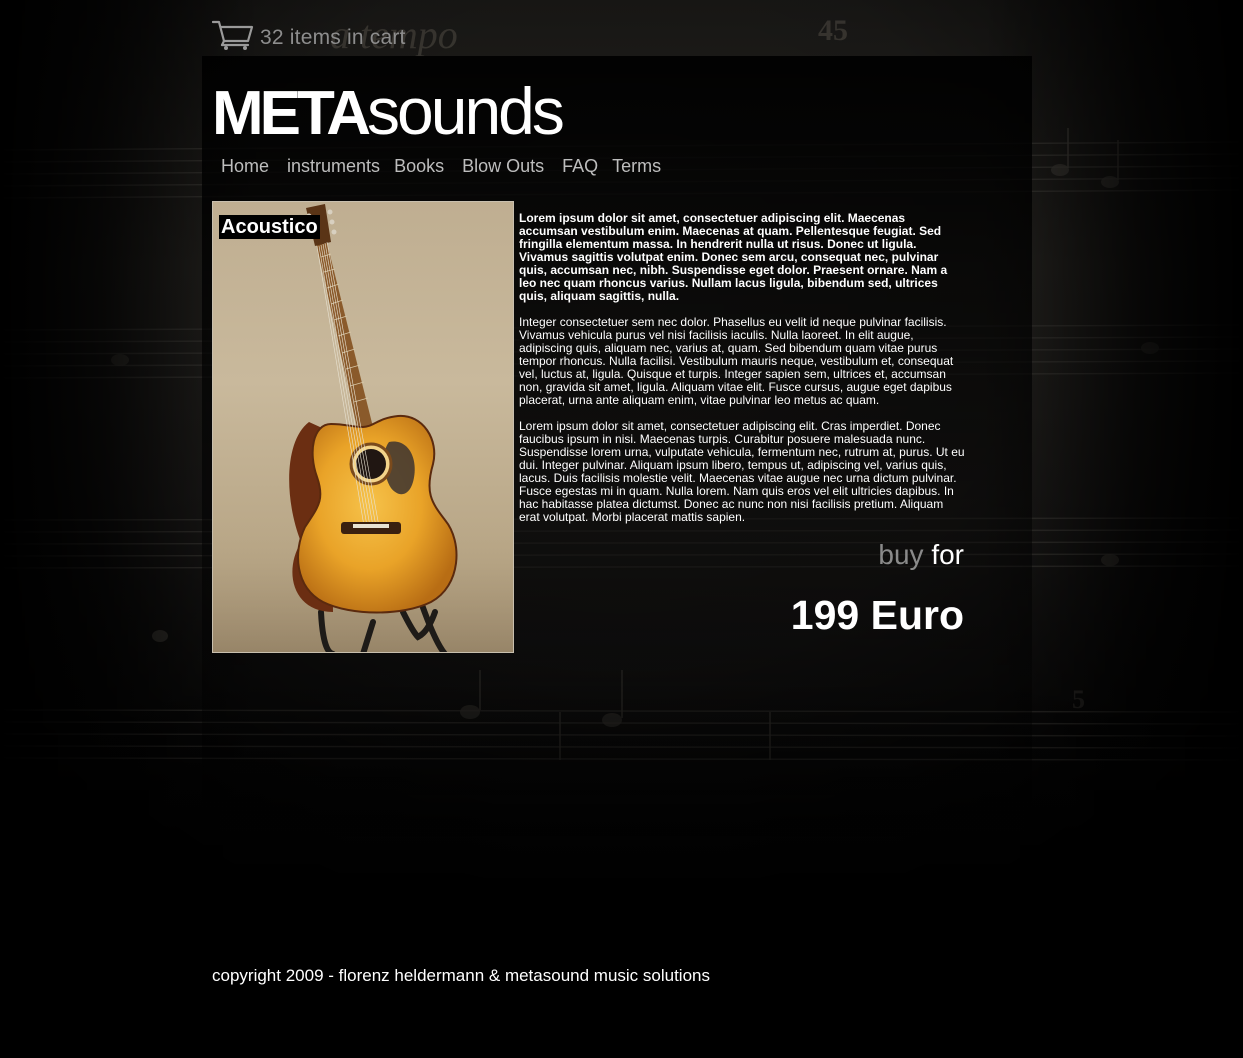  What do you see at coordinates (233, 35) in the screenshot?
I see `shopping-cart-icon` at bounding box center [233, 35].